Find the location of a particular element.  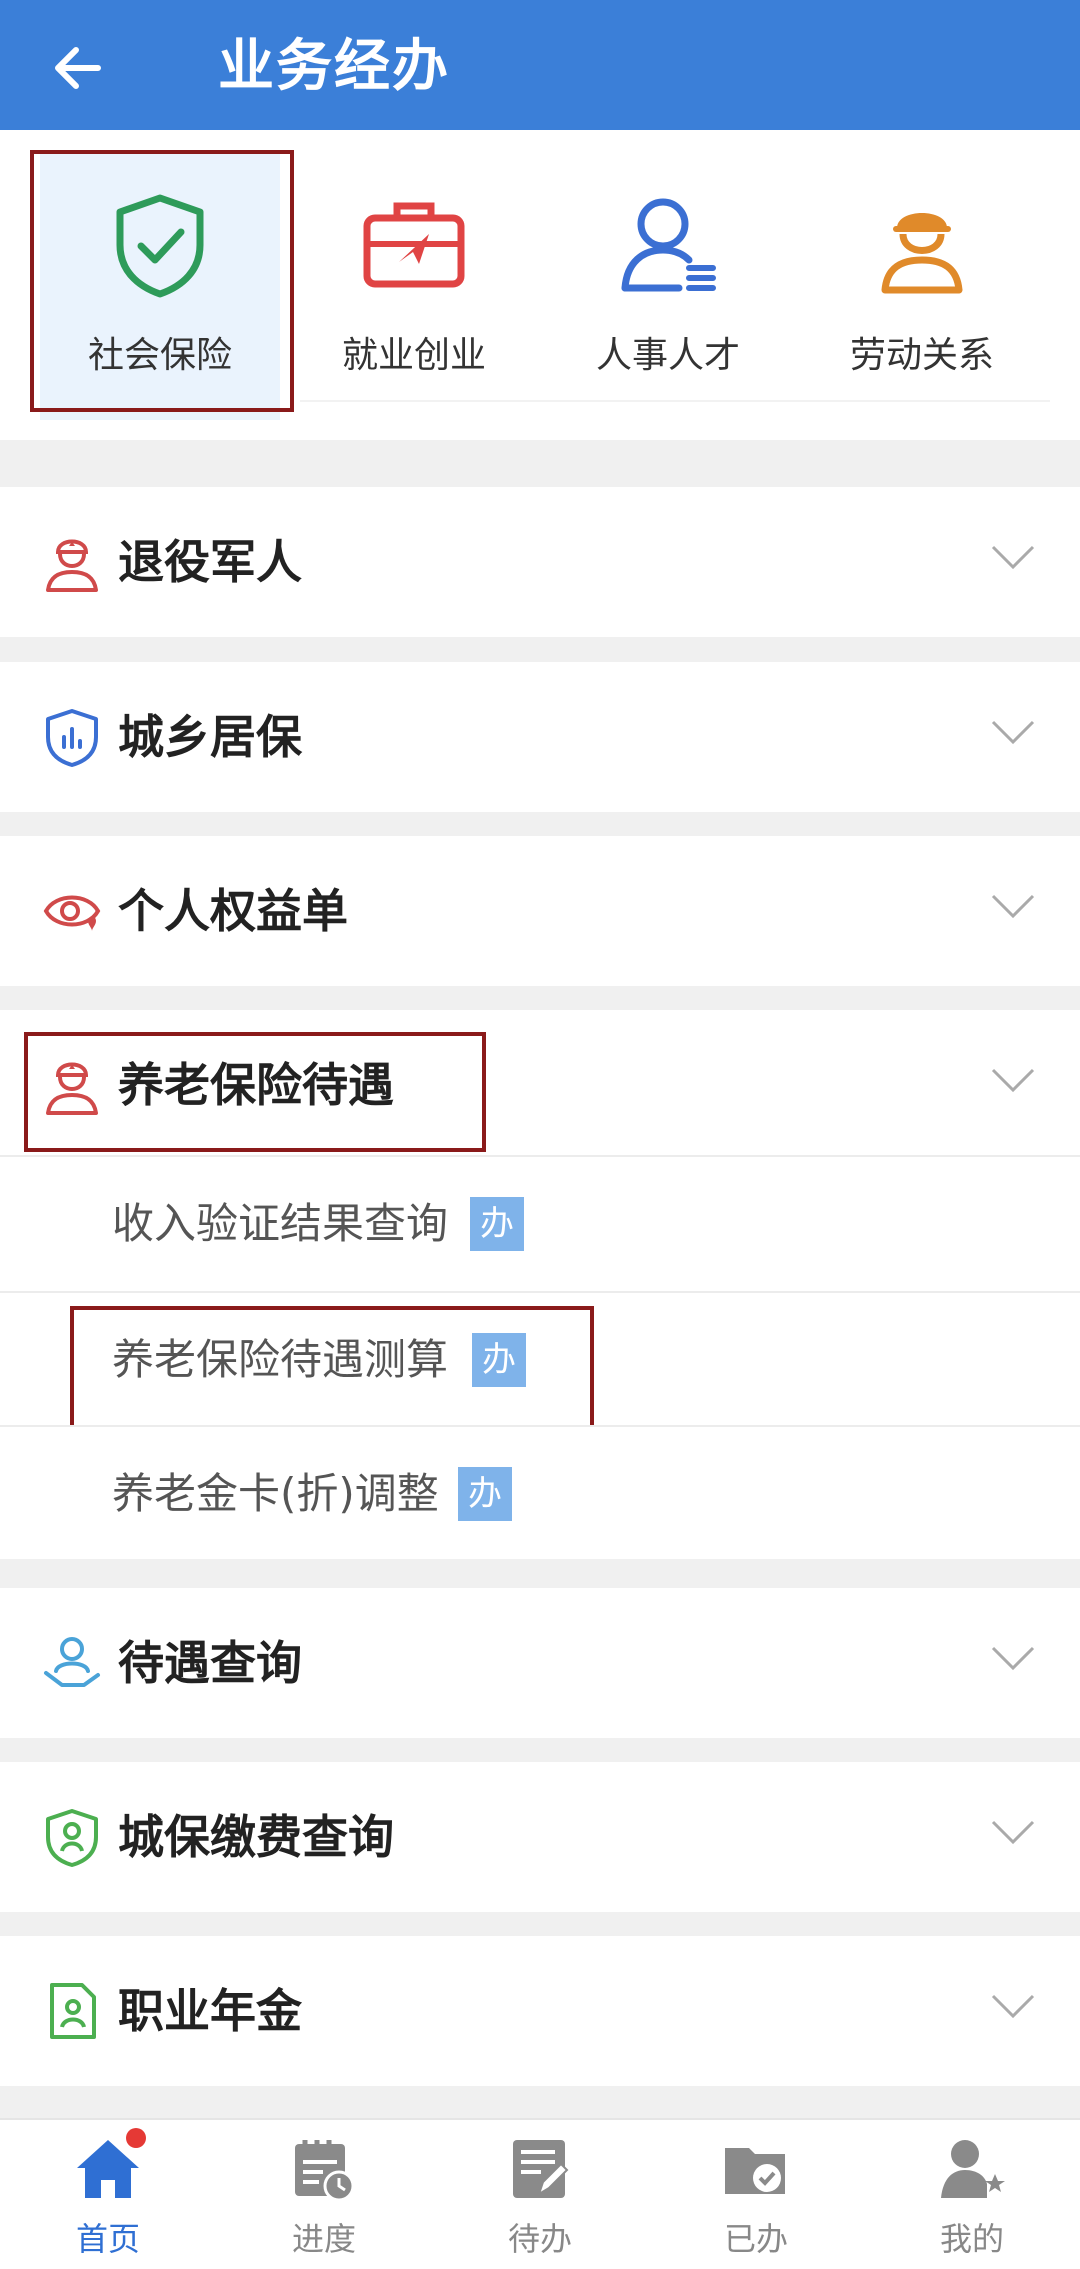

document-pen-icon is located at coordinates (541, 2169).